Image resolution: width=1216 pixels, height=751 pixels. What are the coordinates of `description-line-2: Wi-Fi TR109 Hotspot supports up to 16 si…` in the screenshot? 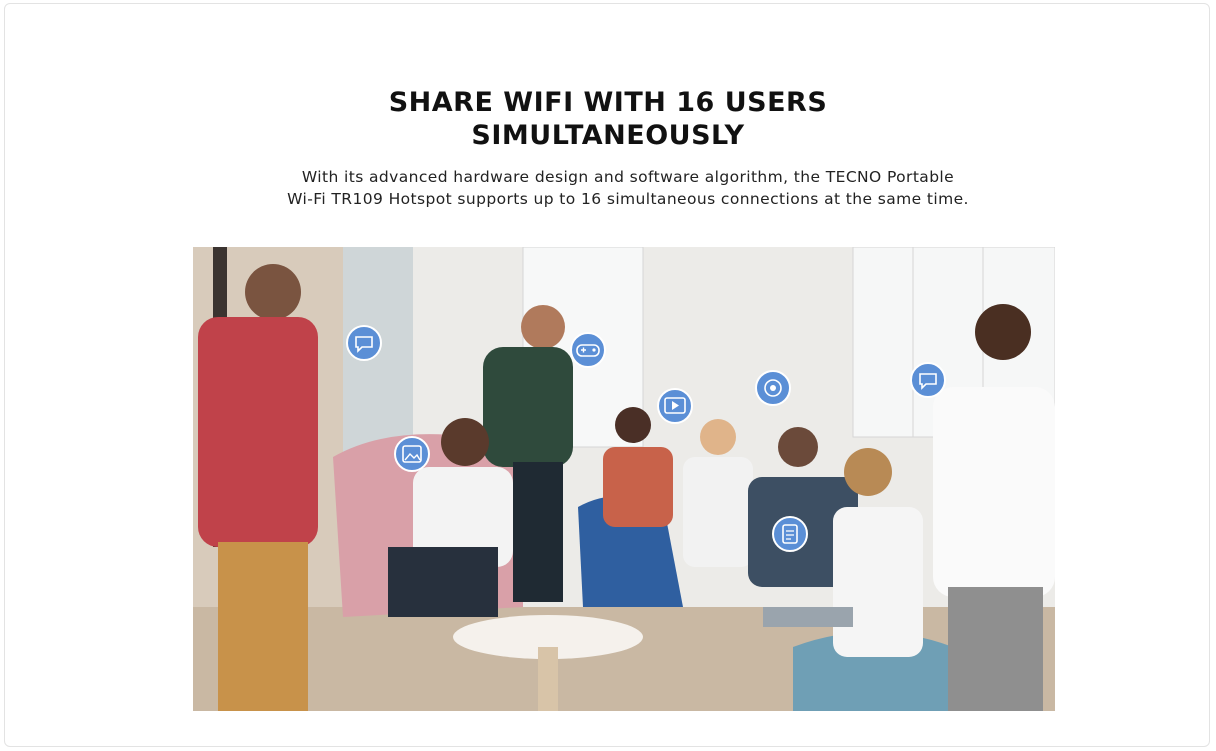 It's located at (628, 199).